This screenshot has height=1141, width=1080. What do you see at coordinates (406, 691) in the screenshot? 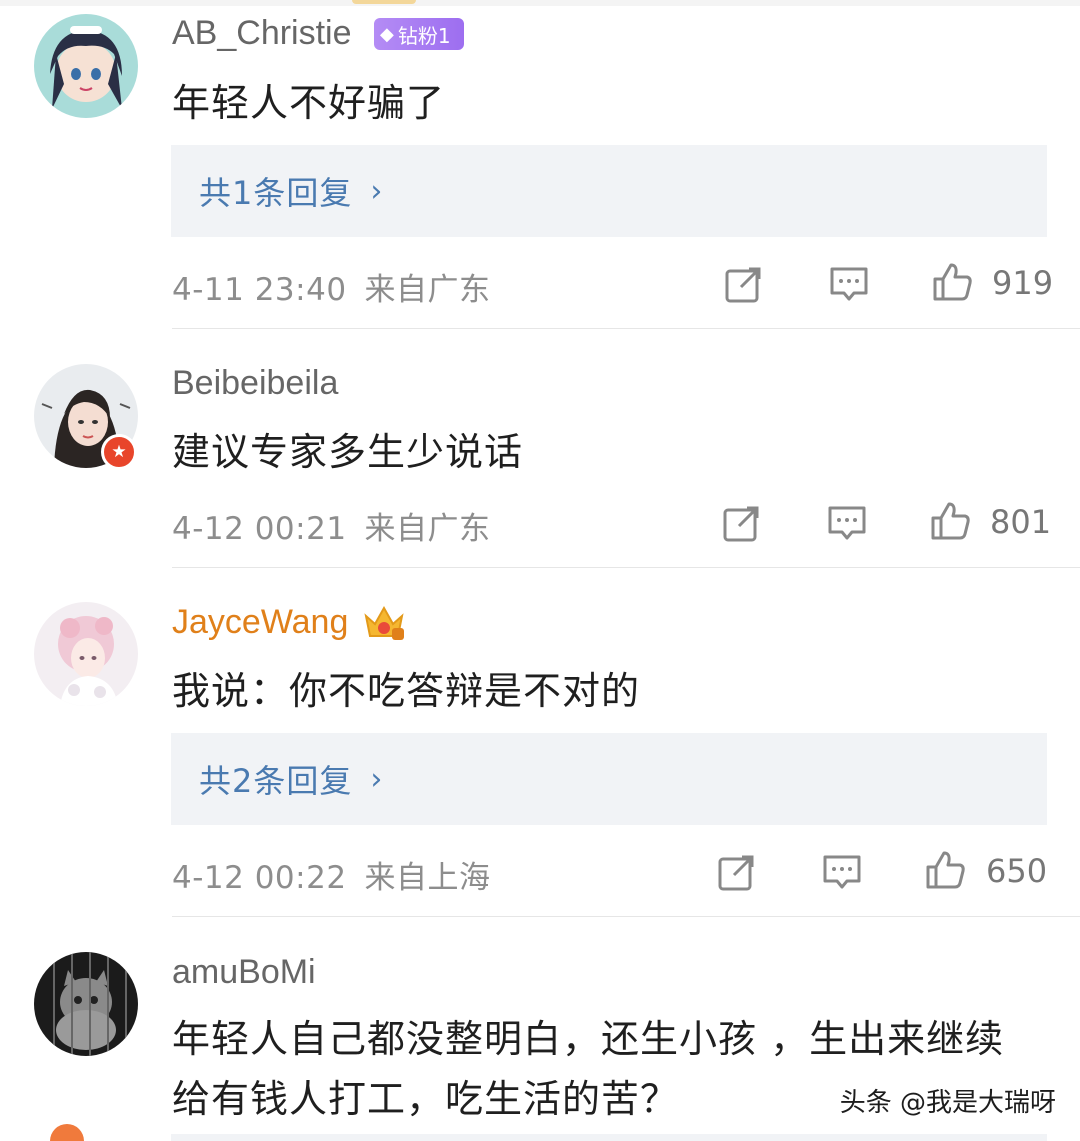
I see `comment-text: 我说：你不吃答辩是不对的` at bounding box center [406, 691].